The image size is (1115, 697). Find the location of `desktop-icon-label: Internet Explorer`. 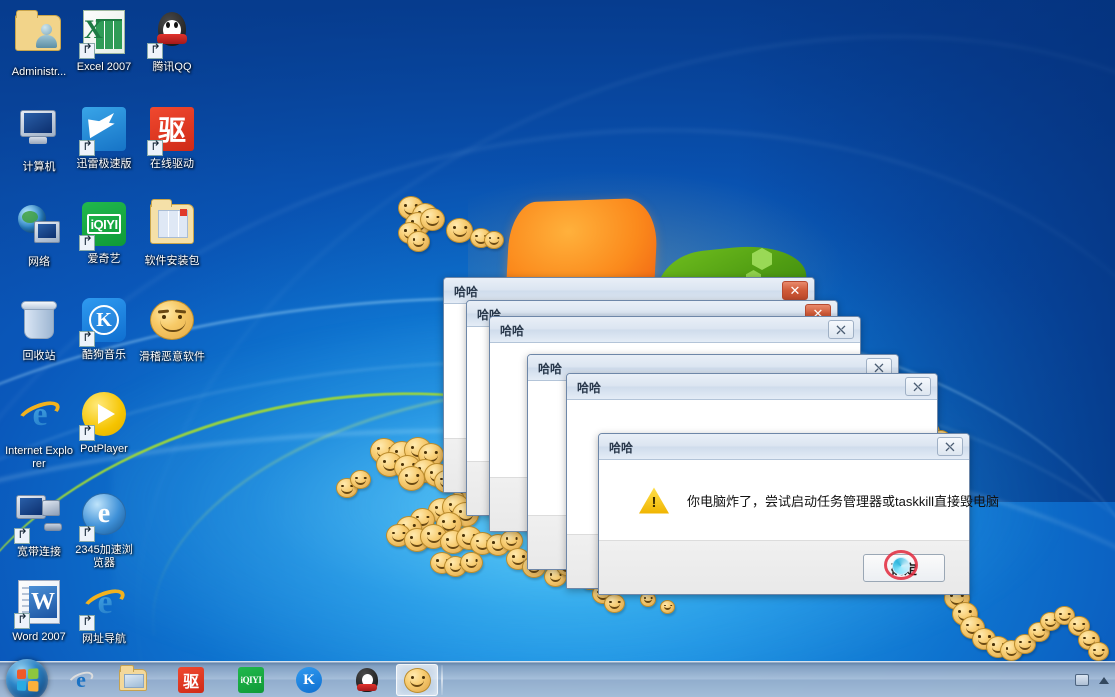

desktop-icon-label: Internet Explorer is located at coordinates (39, 457).